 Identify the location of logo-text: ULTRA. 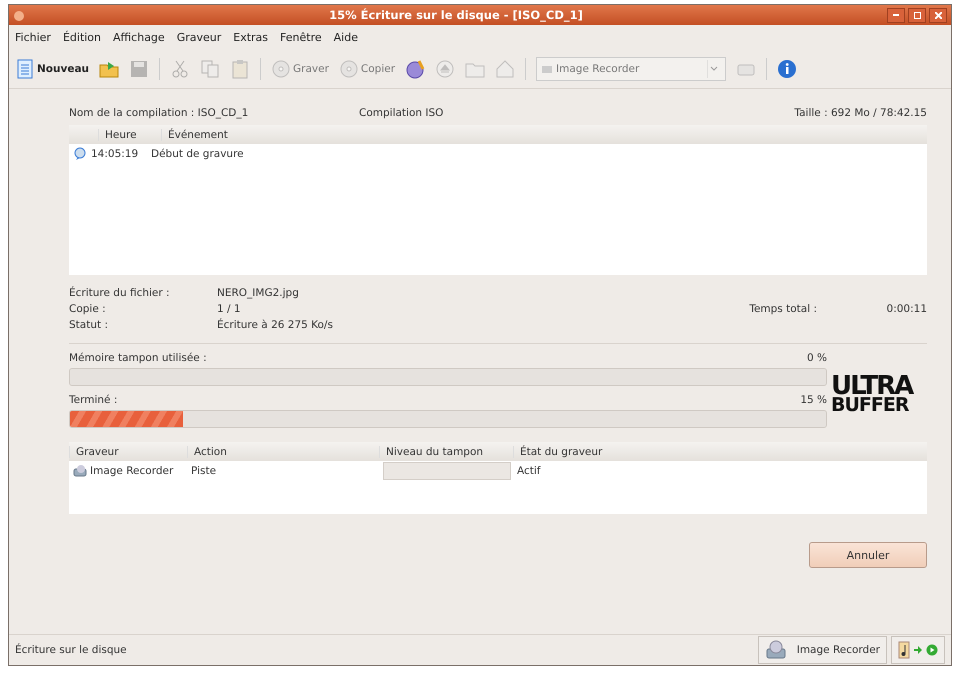
(872, 385).